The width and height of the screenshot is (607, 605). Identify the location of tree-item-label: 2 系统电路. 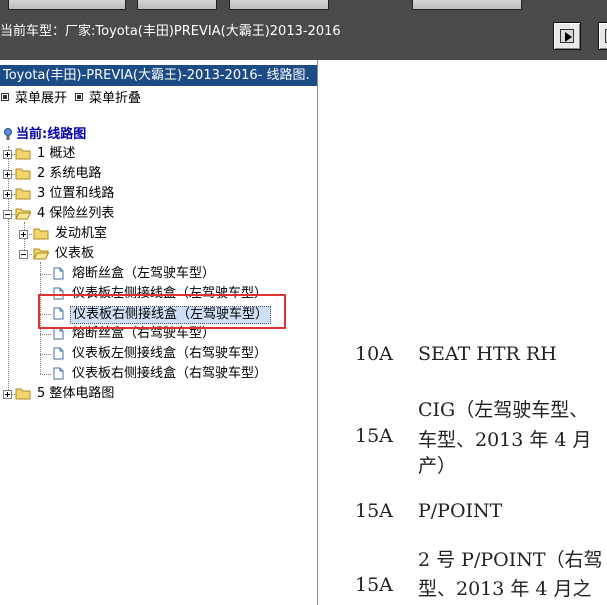
(69, 173).